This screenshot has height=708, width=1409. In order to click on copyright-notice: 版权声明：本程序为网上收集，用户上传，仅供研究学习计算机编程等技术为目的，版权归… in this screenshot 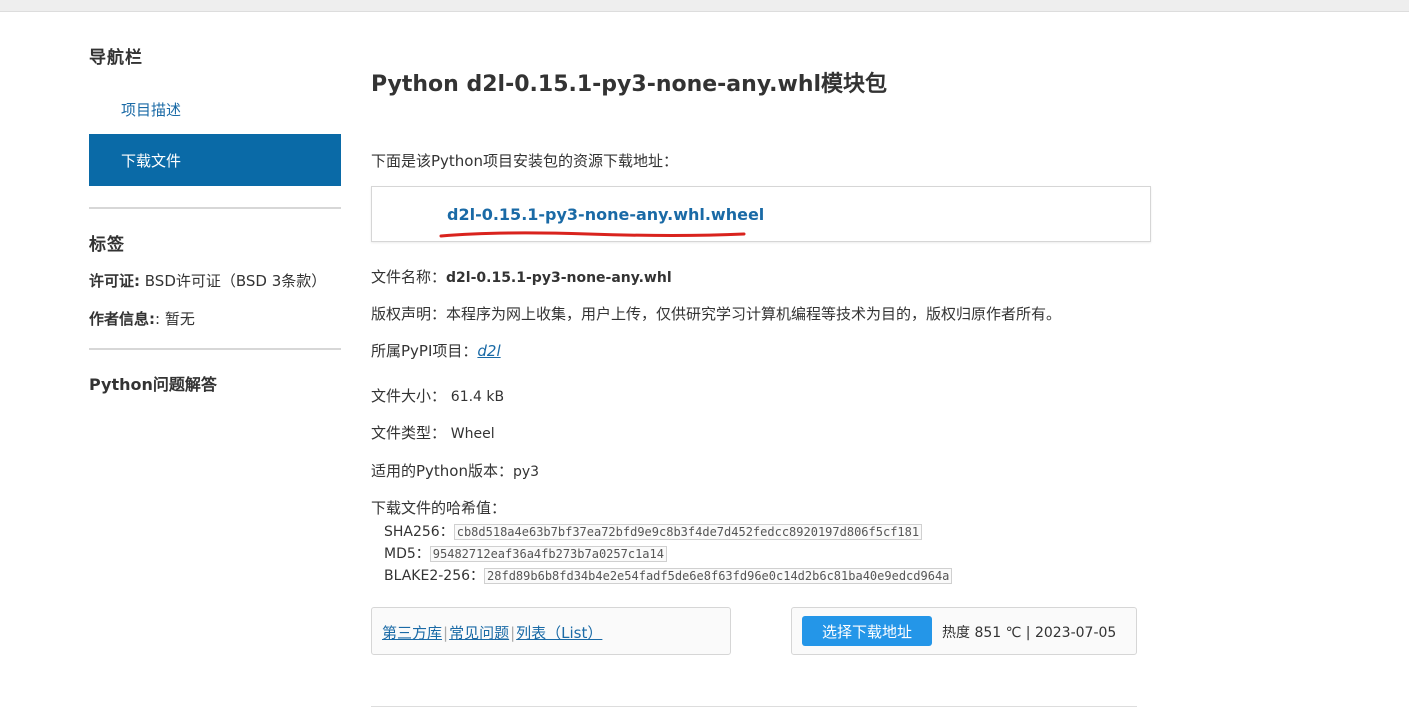, I will do `click(716, 314)`.